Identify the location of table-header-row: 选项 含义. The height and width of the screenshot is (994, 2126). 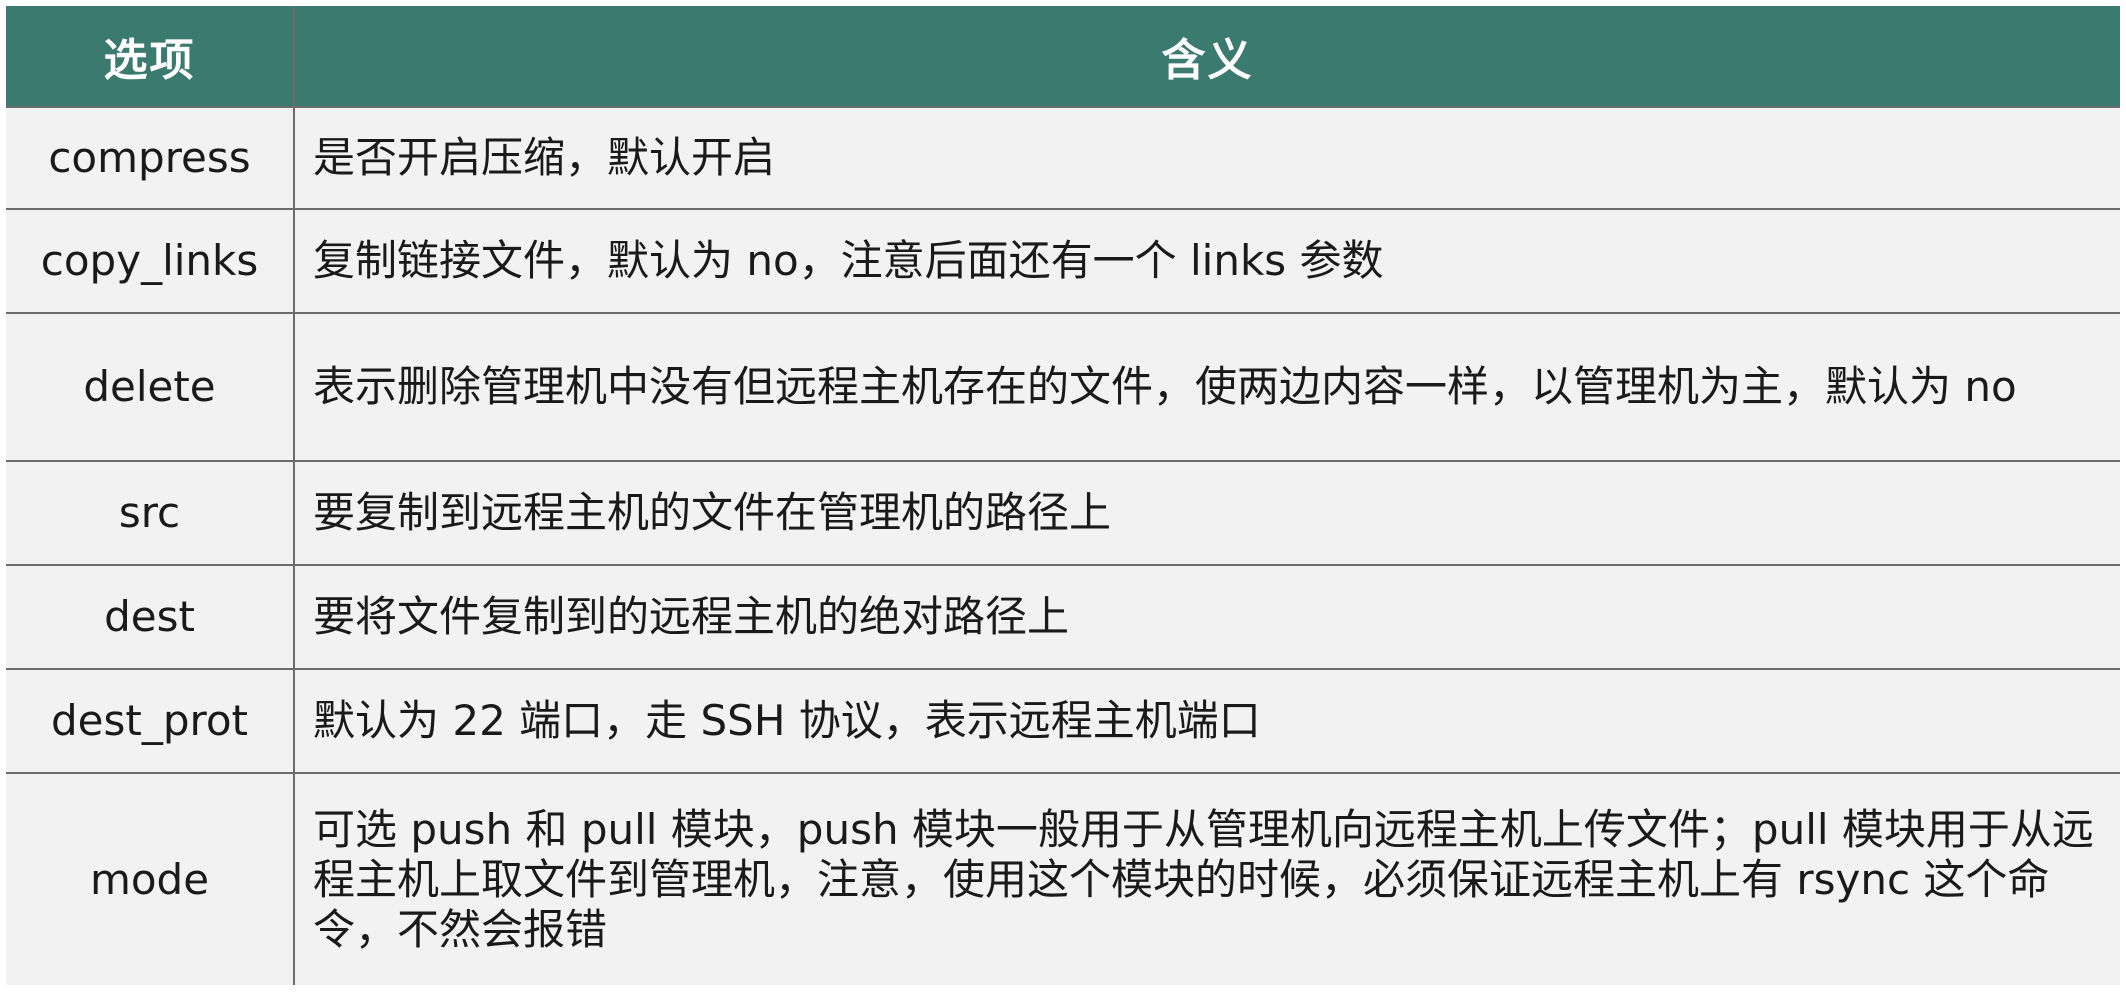
(1063, 57).